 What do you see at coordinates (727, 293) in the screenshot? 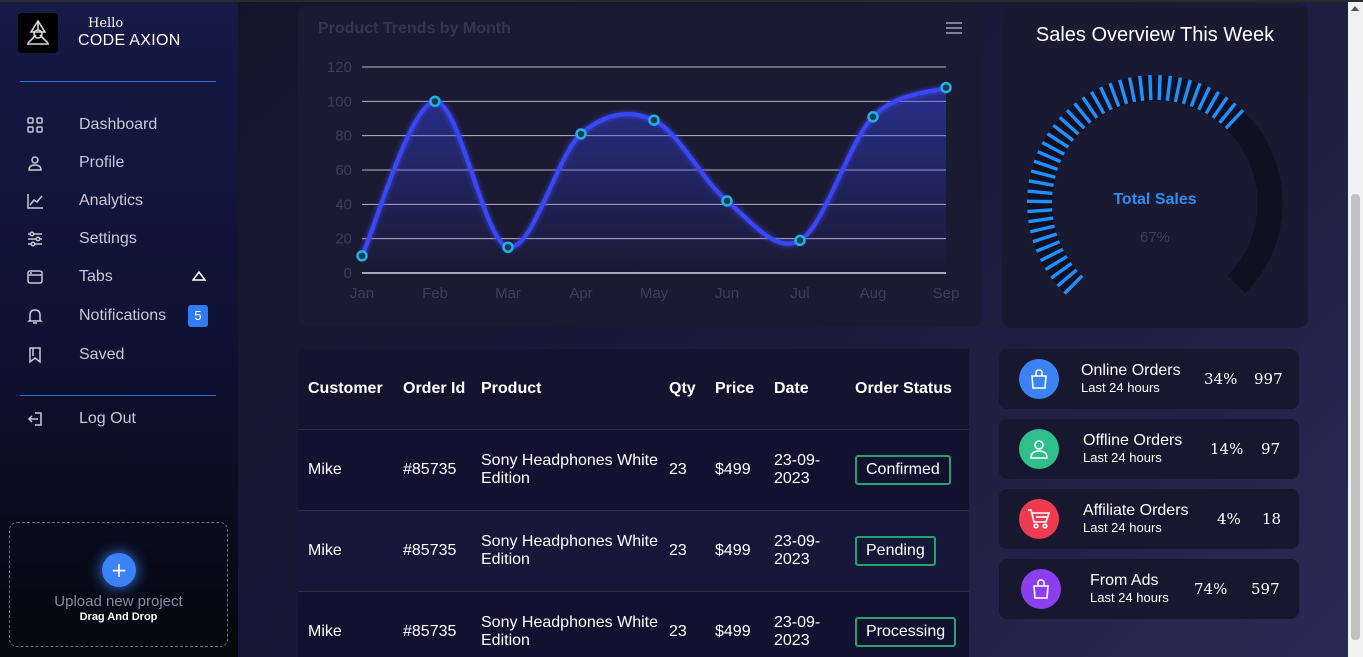
I see `x-tick-label: Jun` at bounding box center [727, 293].